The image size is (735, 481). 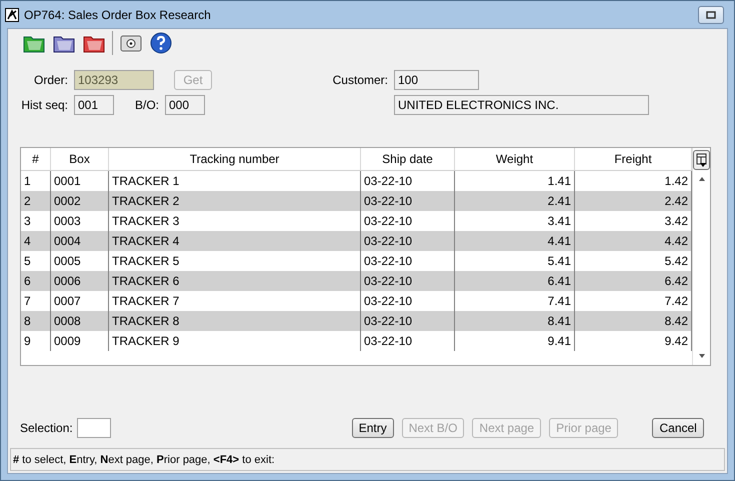 I want to click on table-cell: 4.41, so click(x=515, y=241).